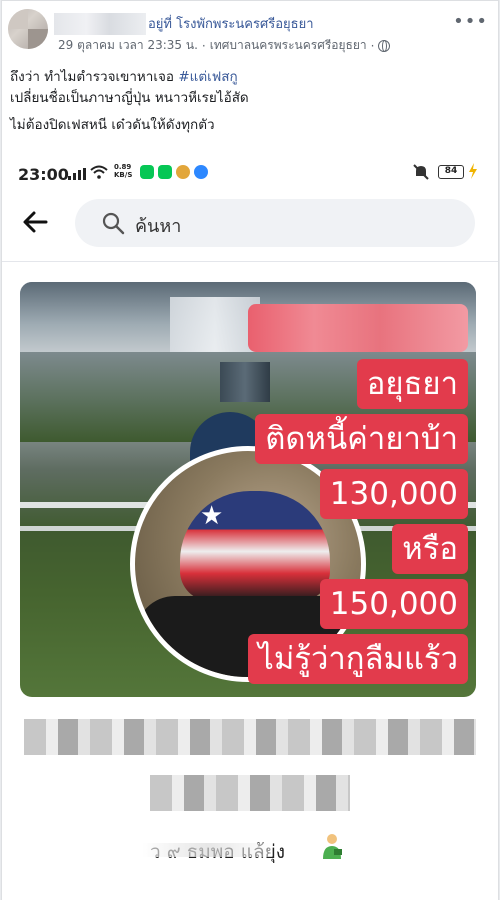  What do you see at coordinates (430, 549) in the screenshot?
I see `overlay-line: หรือ` at bounding box center [430, 549].